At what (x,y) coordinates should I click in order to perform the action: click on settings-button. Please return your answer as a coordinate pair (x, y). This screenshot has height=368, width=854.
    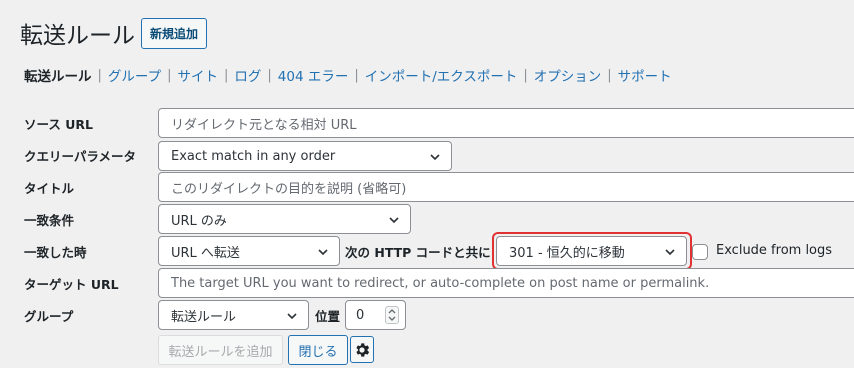
    Looking at the image, I should click on (362, 349).